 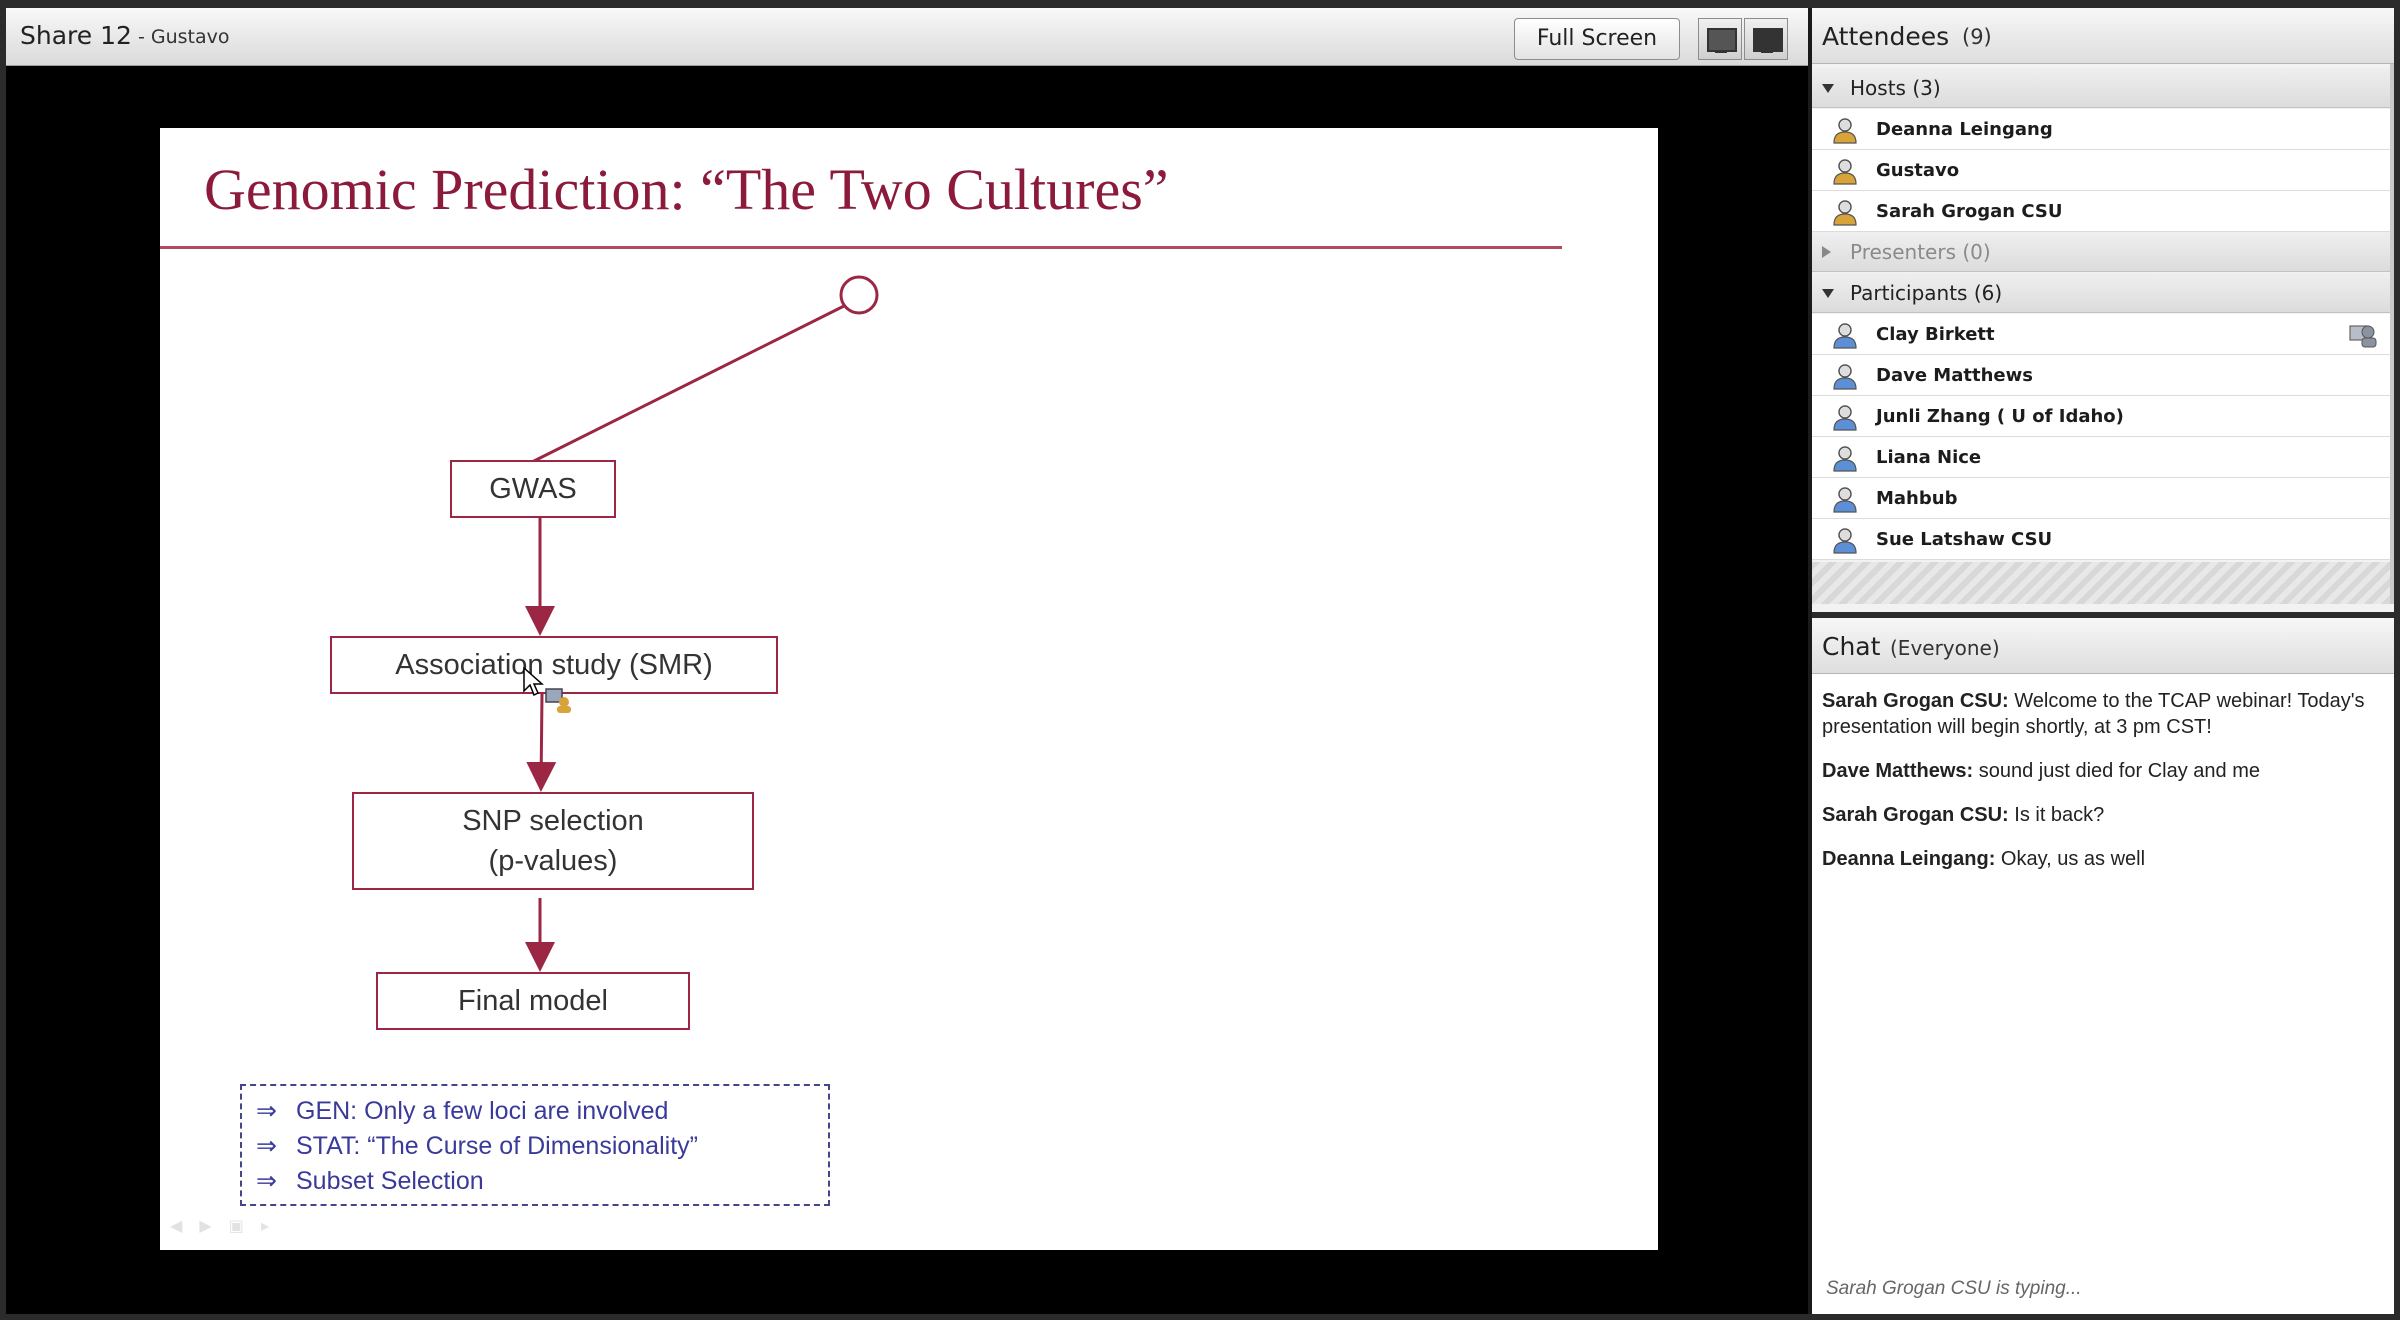 What do you see at coordinates (533, 682) in the screenshot?
I see `mouse-cursor-icon` at bounding box center [533, 682].